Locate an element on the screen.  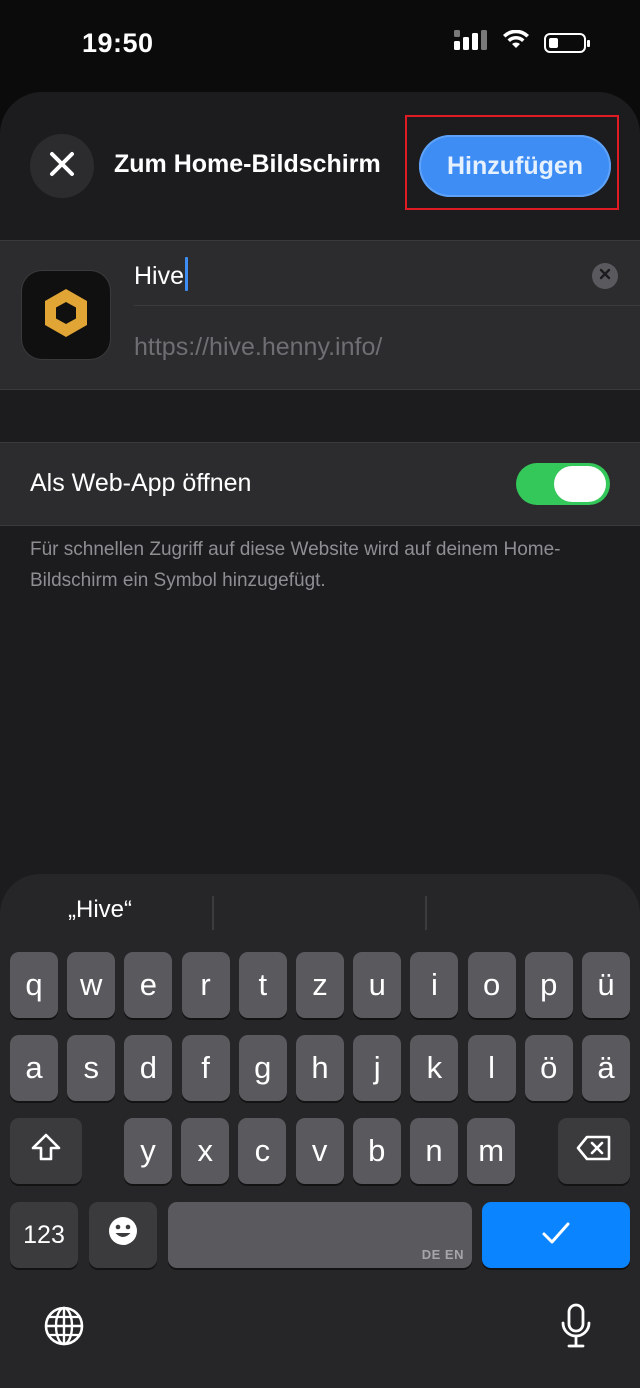
checkmark-icon is located at coordinates (556, 1235).